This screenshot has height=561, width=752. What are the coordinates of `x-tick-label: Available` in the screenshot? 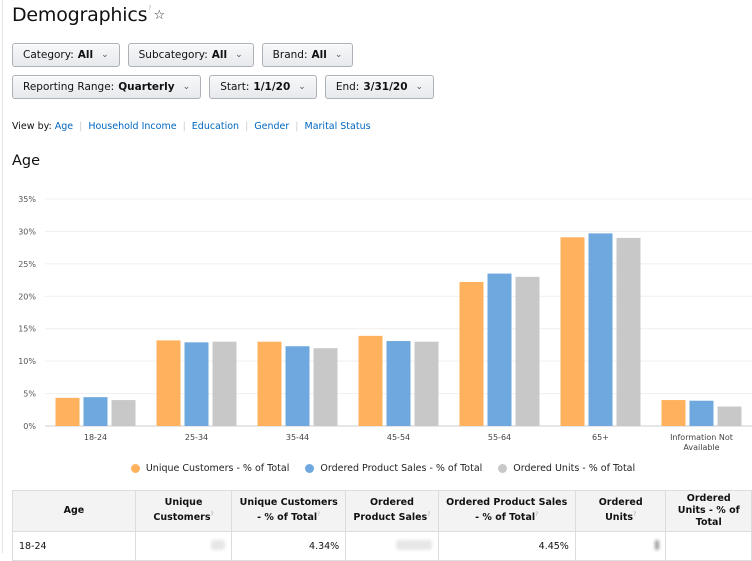 It's located at (701, 447).